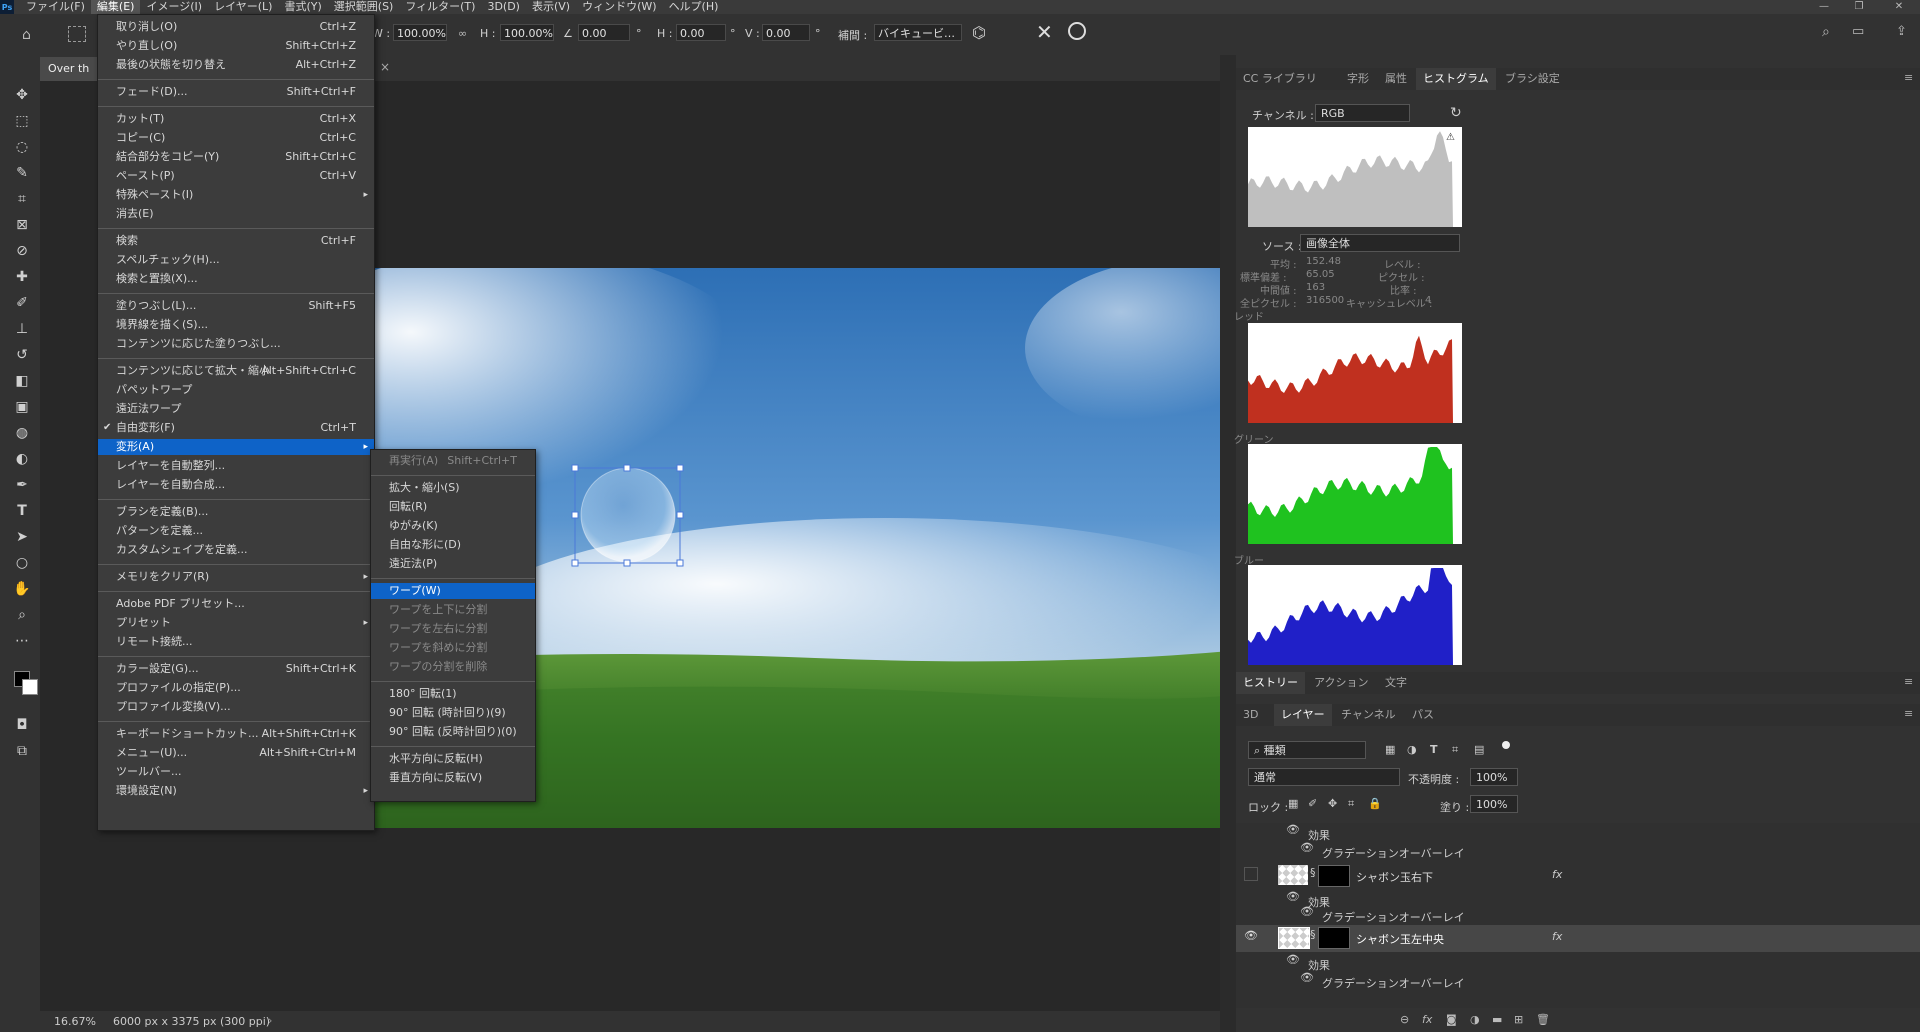 Image resolution: width=1920 pixels, height=1032 pixels. I want to click on menu-item: ワープを左右に分割, so click(453, 629).